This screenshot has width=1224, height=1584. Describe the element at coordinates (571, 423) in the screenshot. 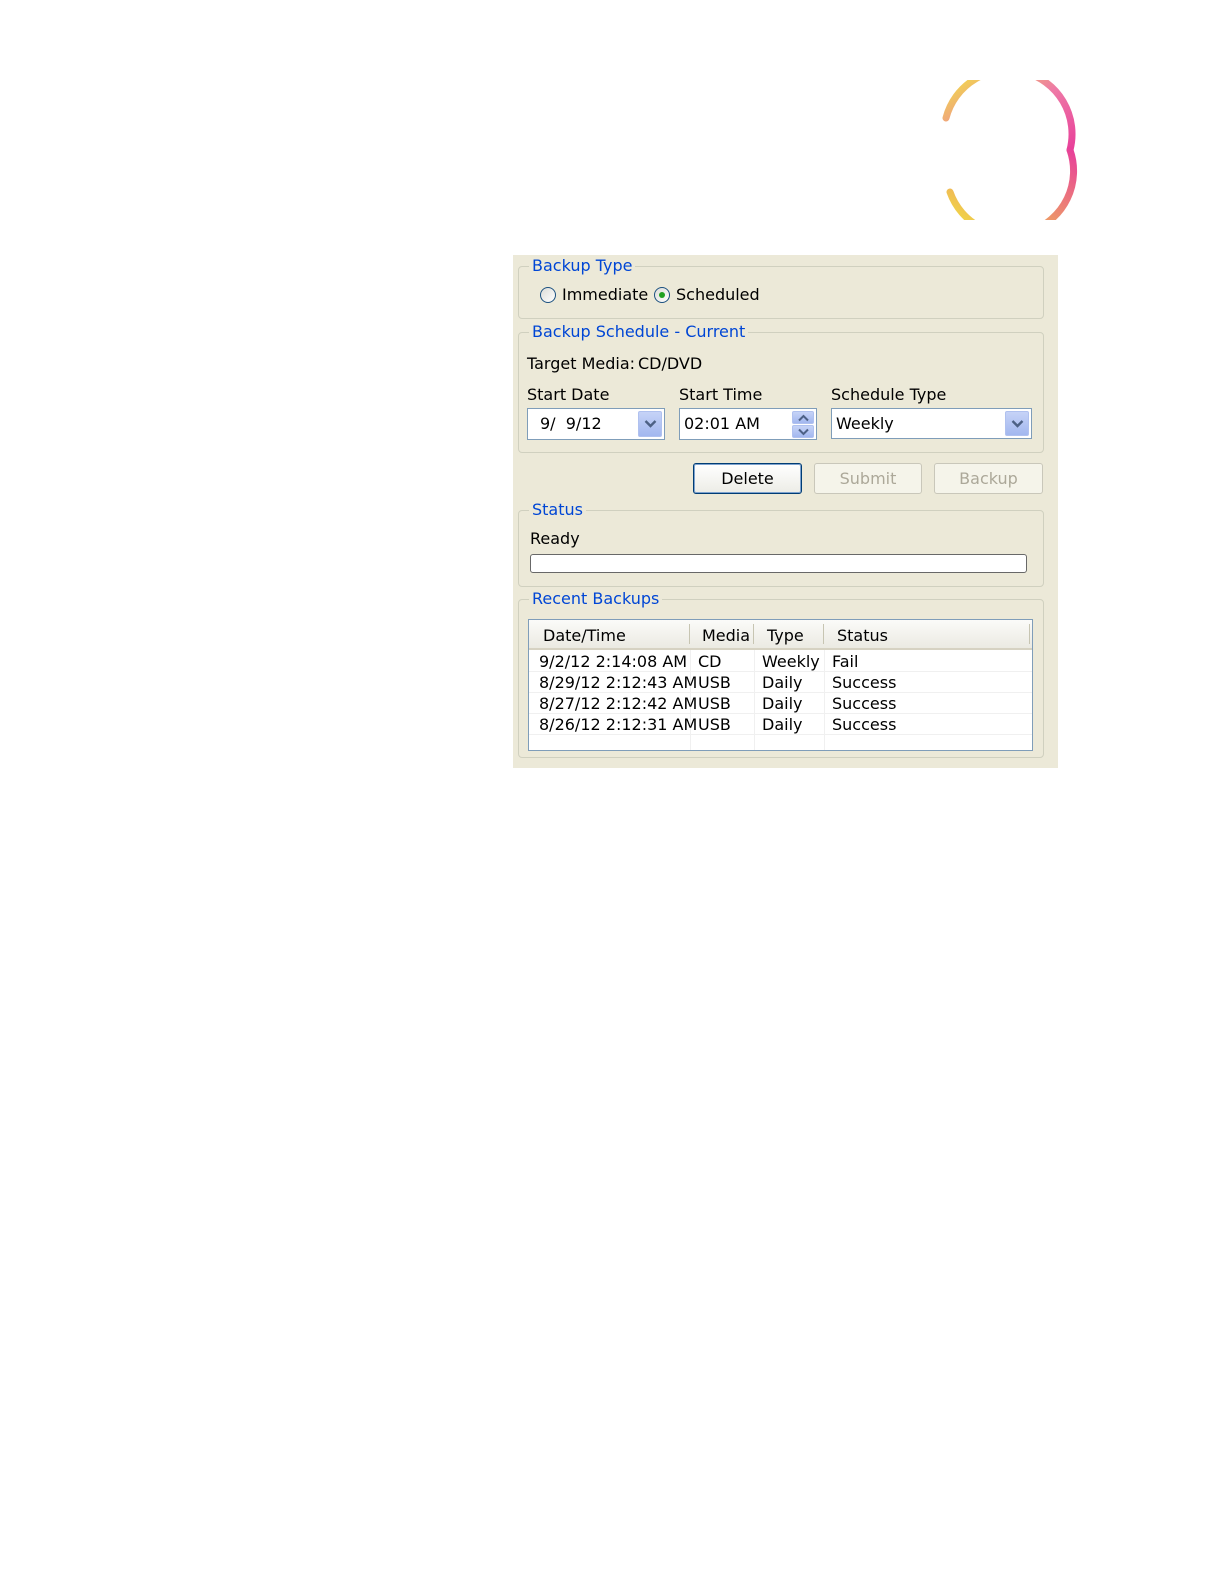

I see `start-date-value: 9/ 9/12` at that location.